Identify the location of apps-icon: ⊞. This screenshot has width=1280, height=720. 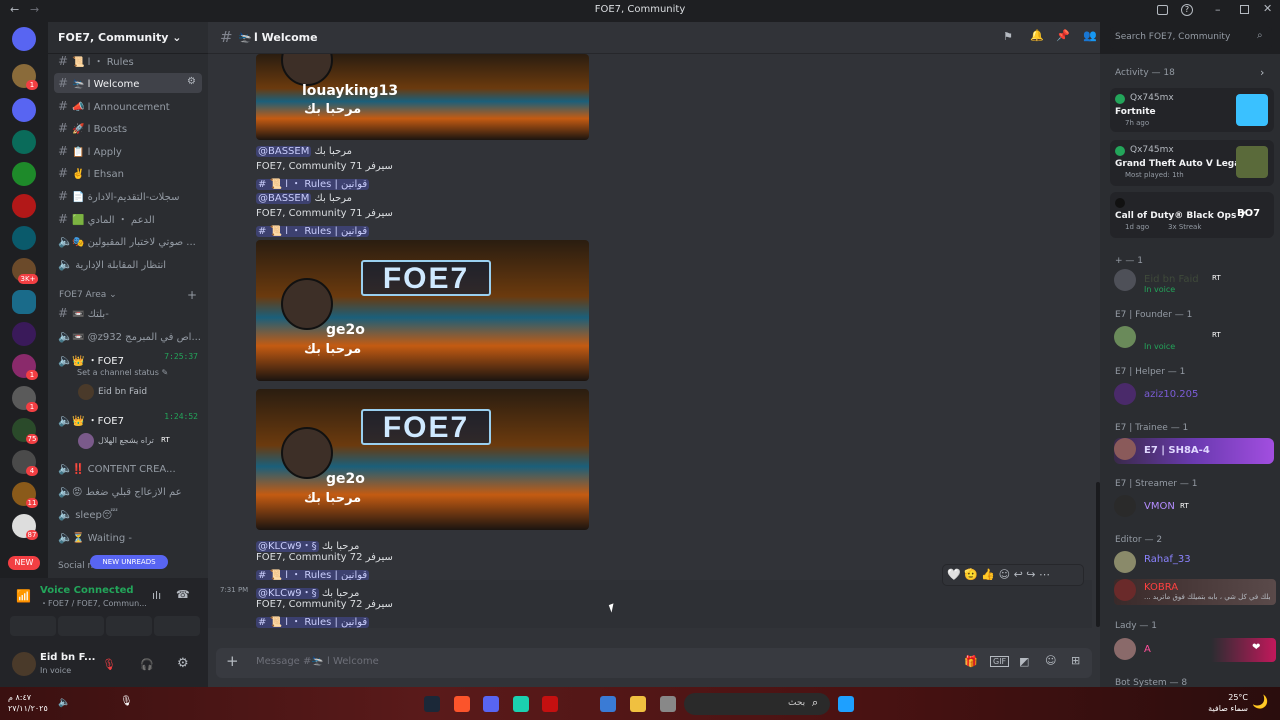
(1075, 660).